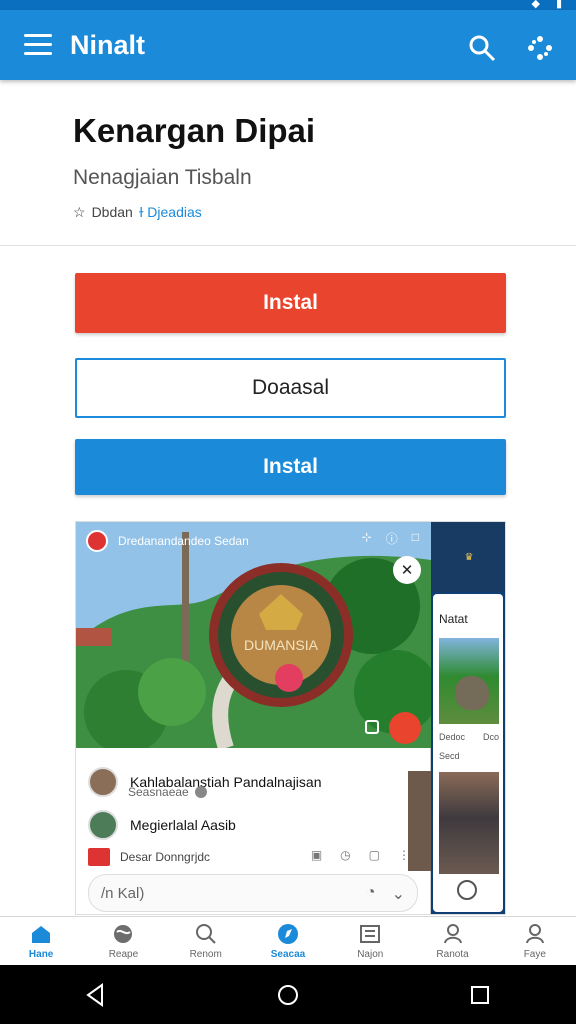 The height and width of the screenshot is (1024, 576). Describe the element at coordinates (452, 933) in the screenshot. I see `profile-icon` at that location.